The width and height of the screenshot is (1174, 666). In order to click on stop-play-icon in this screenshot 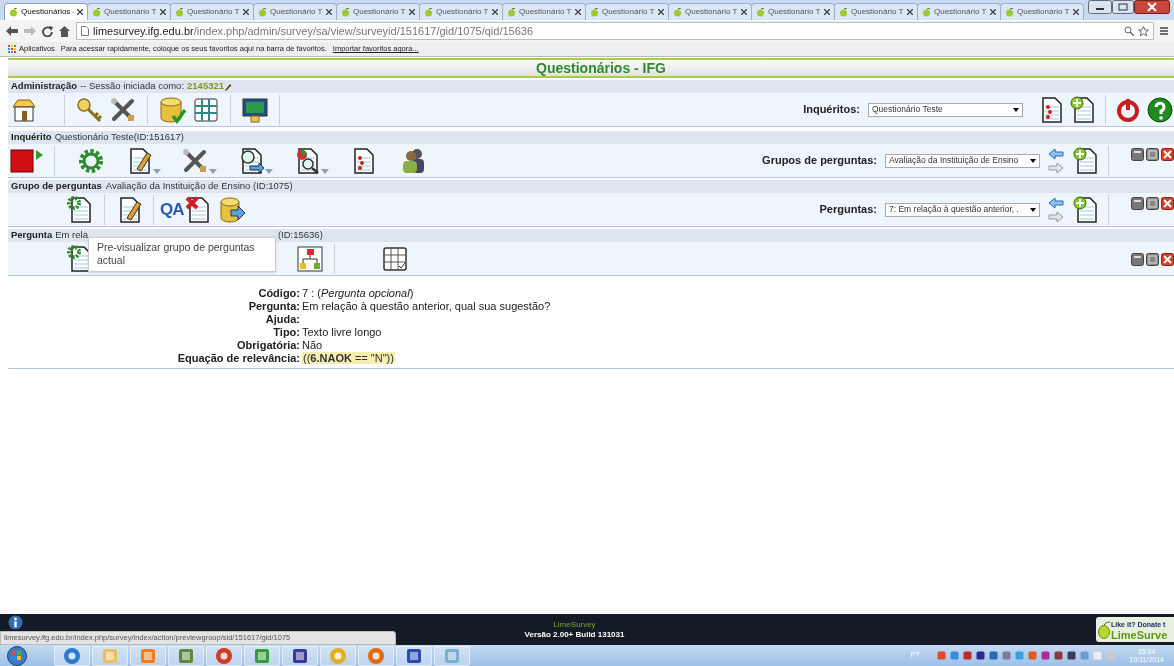, I will do `click(27, 160)`.